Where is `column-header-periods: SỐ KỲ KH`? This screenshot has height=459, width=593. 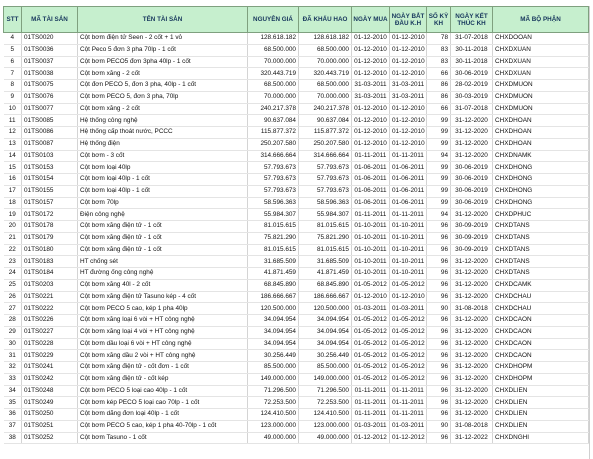
column-header-periods: SỐ KỲ KH is located at coordinates (438, 19).